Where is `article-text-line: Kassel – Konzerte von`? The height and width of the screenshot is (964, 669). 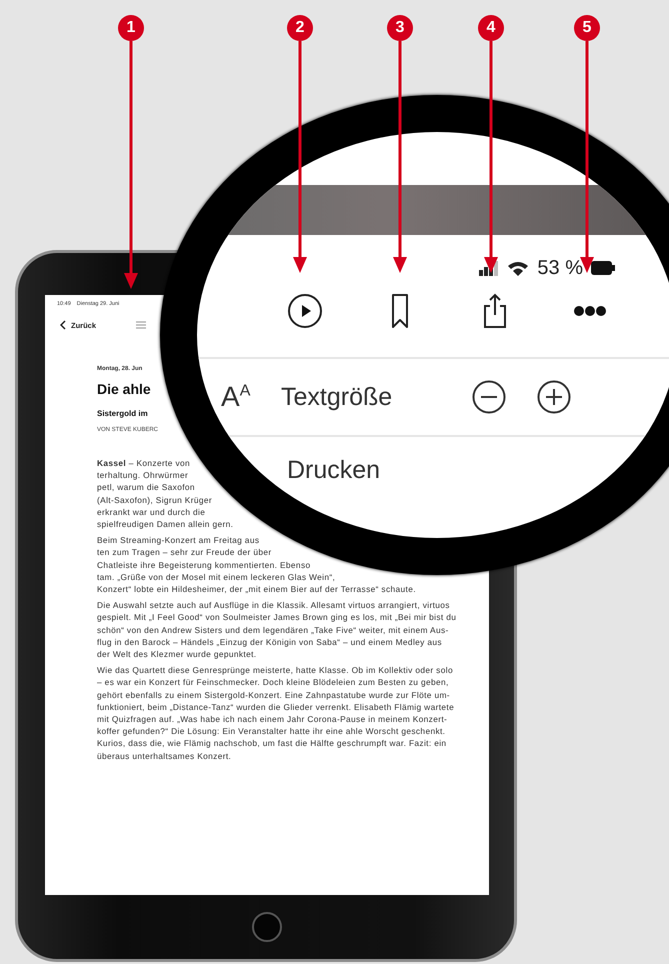 article-text-line: Kassel – Konzerte von is located at coordinates (143, 463).